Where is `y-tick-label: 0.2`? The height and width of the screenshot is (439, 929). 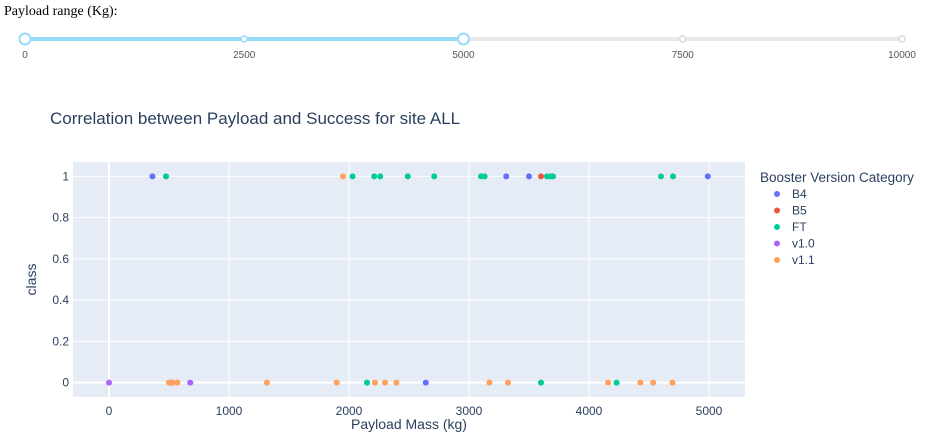
y-tick-label: 0.2 is located at coordinates (60, 341).